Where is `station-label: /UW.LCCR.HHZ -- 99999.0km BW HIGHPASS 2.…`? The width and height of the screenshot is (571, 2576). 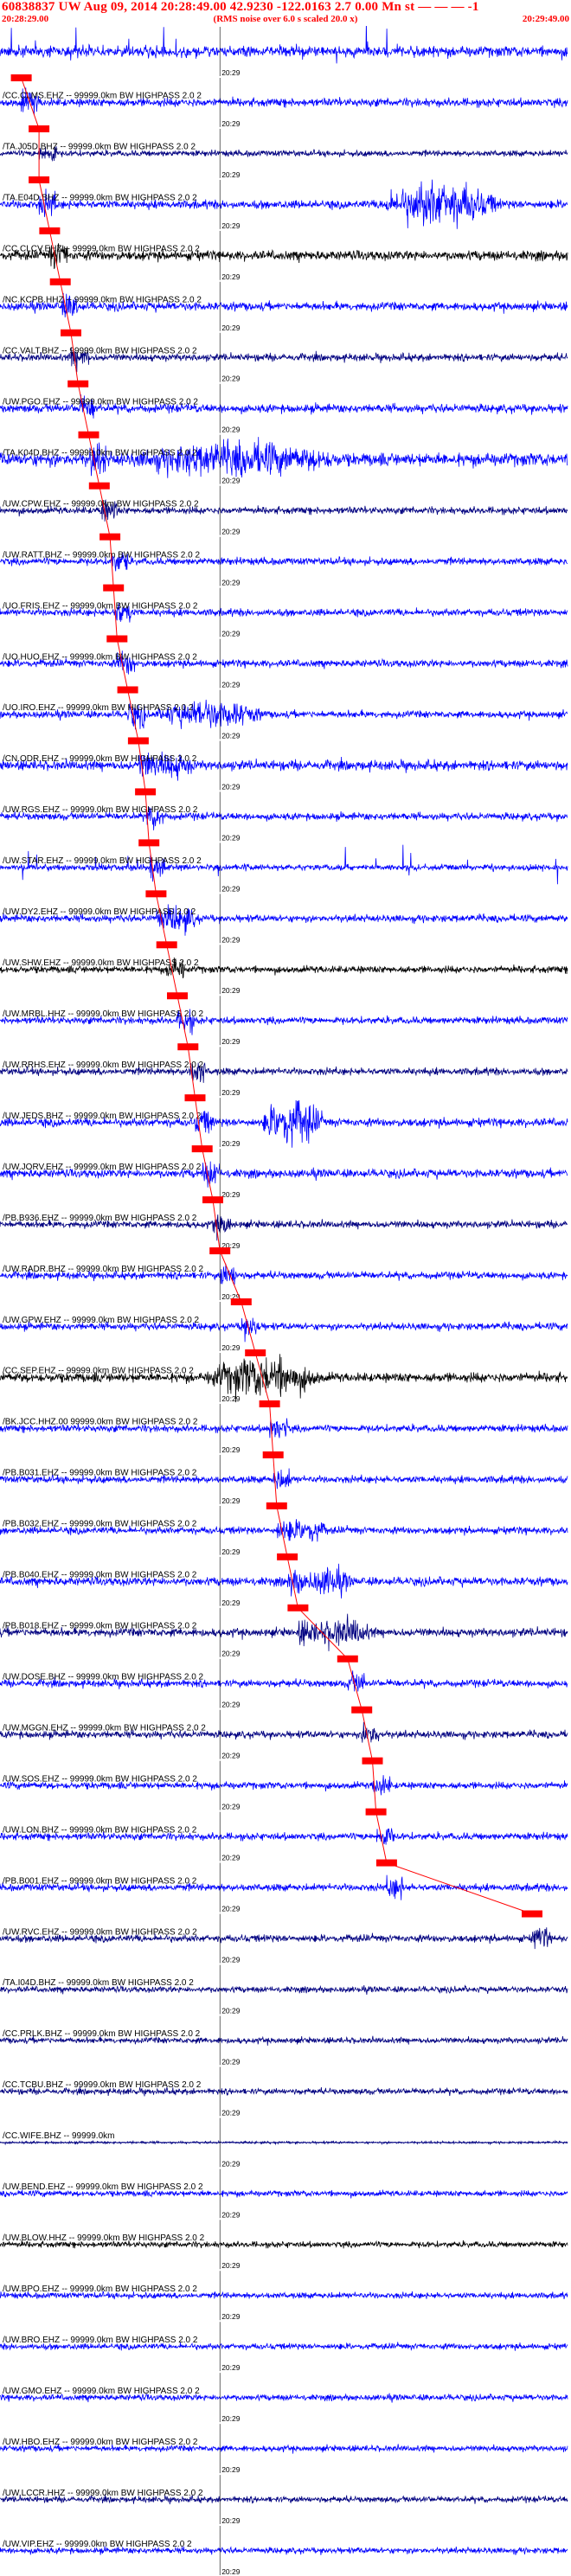 station-label: /UW.LCCR.HHZ -- 99999.0km BW HIGHPASS 2.… is located at coordinates (103, 2493).